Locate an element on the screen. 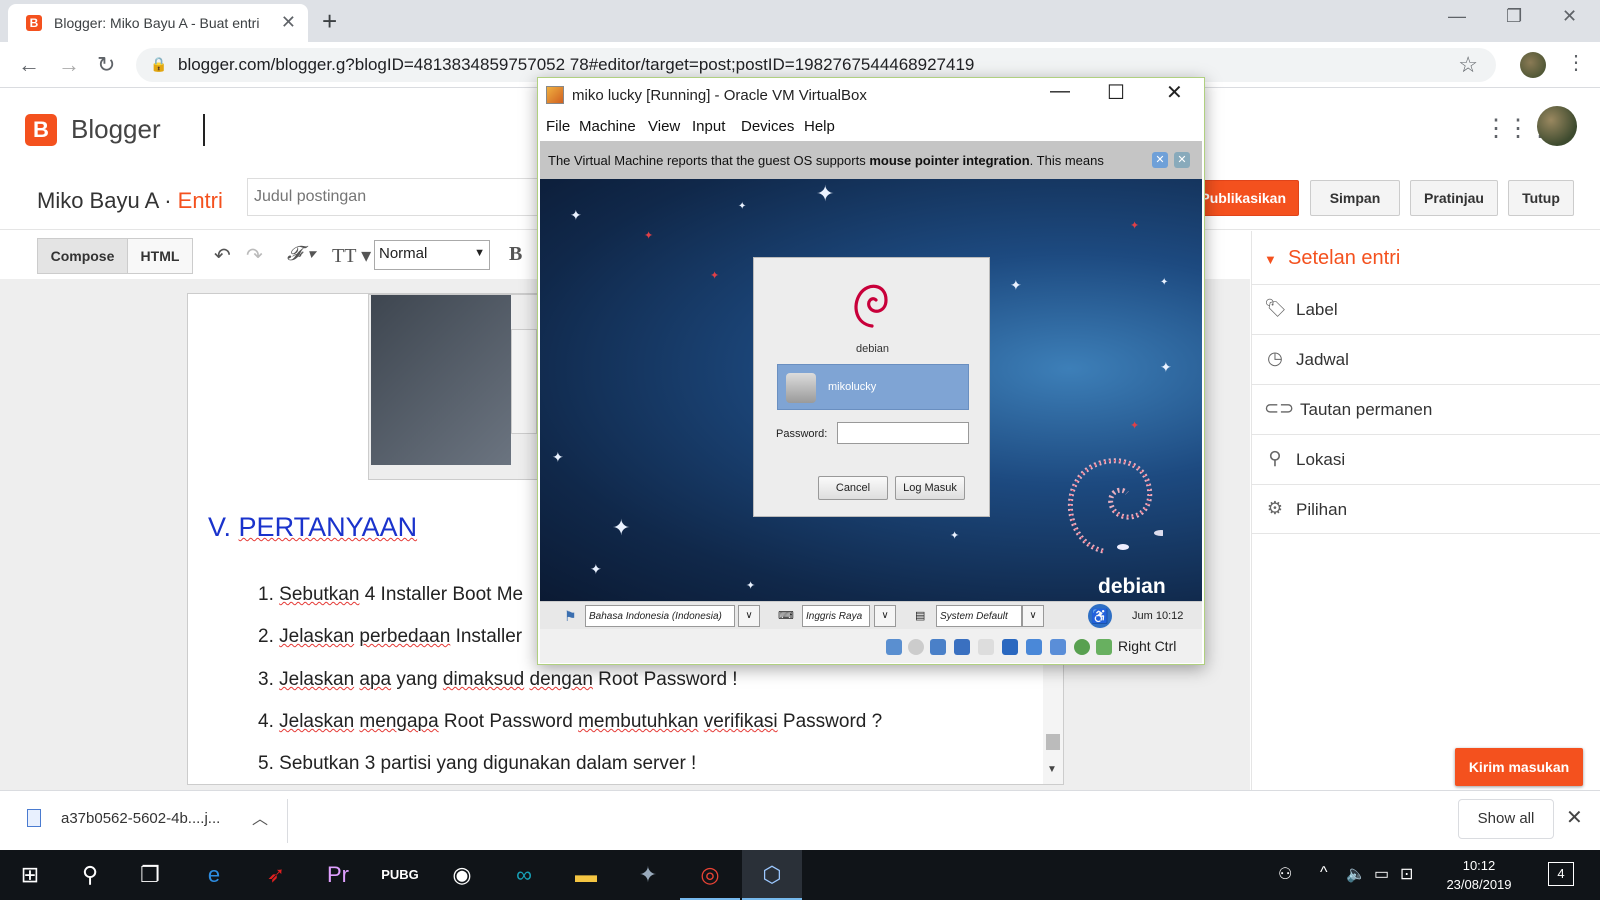 Image resolution: width=1600 pixels, height=900 pixels. notice-close-icon: ✕ is located at coordinates (1182, 160).